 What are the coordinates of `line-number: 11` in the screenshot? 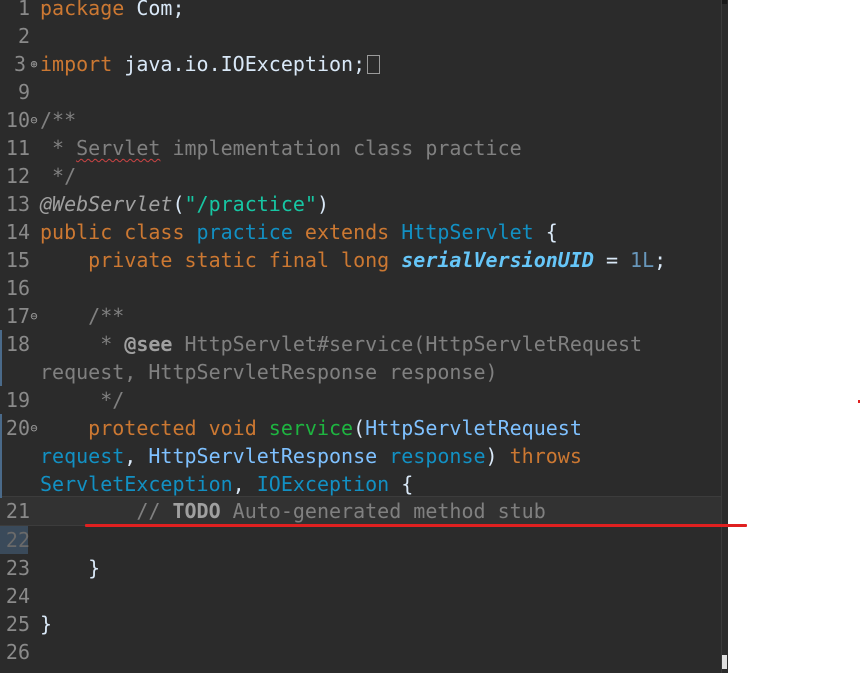 It's located at (17, 148).